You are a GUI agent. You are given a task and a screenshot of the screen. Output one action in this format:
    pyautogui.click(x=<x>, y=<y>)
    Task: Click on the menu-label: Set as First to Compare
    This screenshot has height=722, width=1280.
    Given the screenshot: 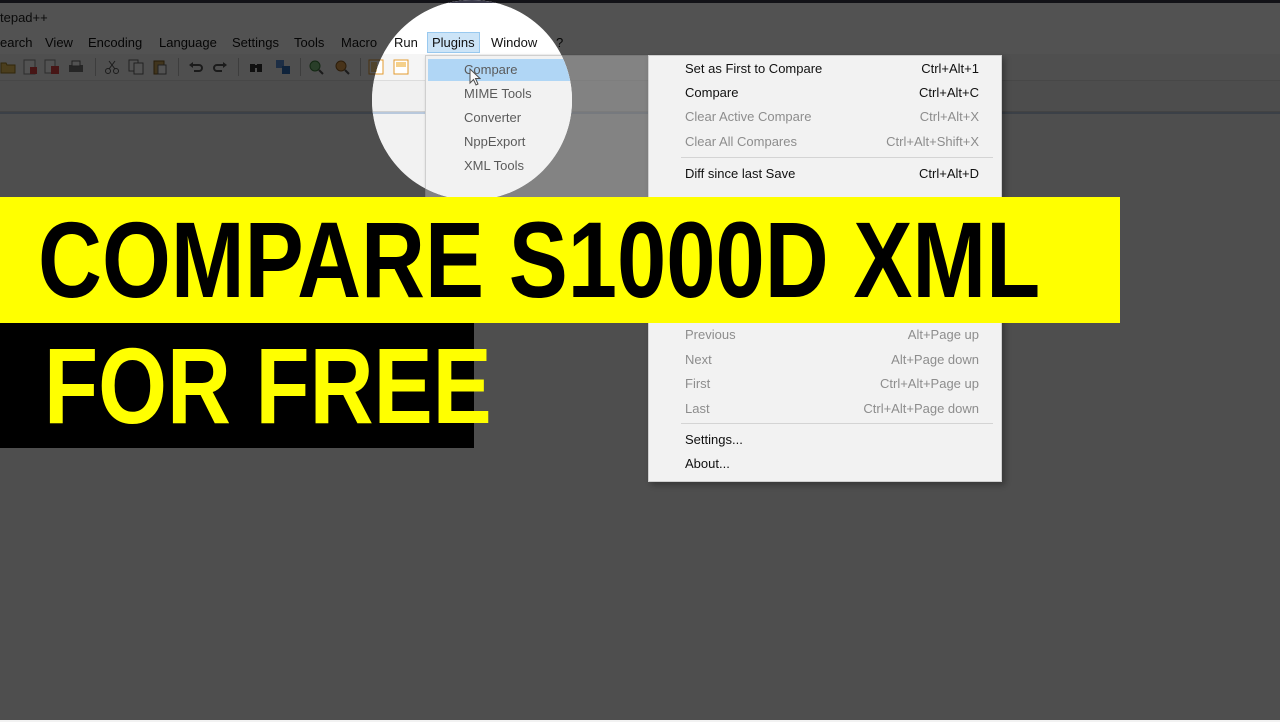 What is the action you would take?
    pyautogui.click(x=754, y=68)
    